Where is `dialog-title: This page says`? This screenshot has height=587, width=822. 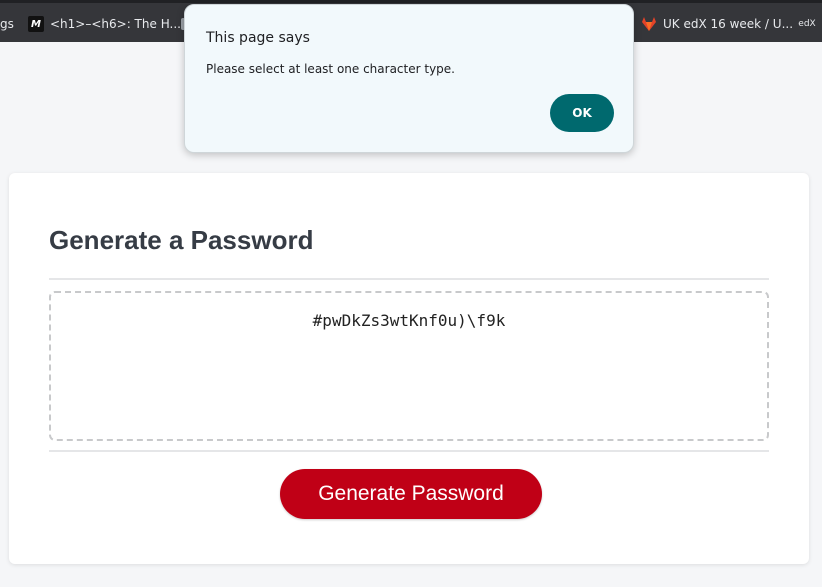
dialog-title: This page says is located at coordinates (258, 38).